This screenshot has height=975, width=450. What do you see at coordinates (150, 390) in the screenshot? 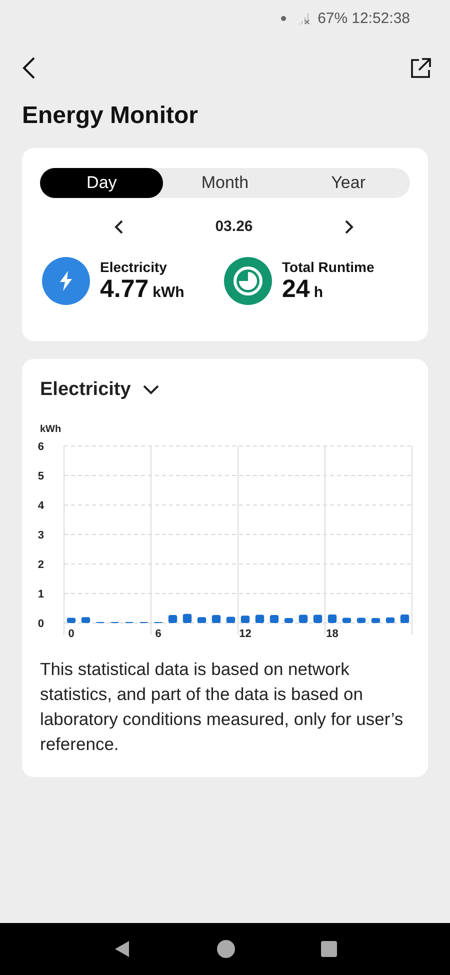
I see `chevron-down-icon` at bounding box center [150, 390].